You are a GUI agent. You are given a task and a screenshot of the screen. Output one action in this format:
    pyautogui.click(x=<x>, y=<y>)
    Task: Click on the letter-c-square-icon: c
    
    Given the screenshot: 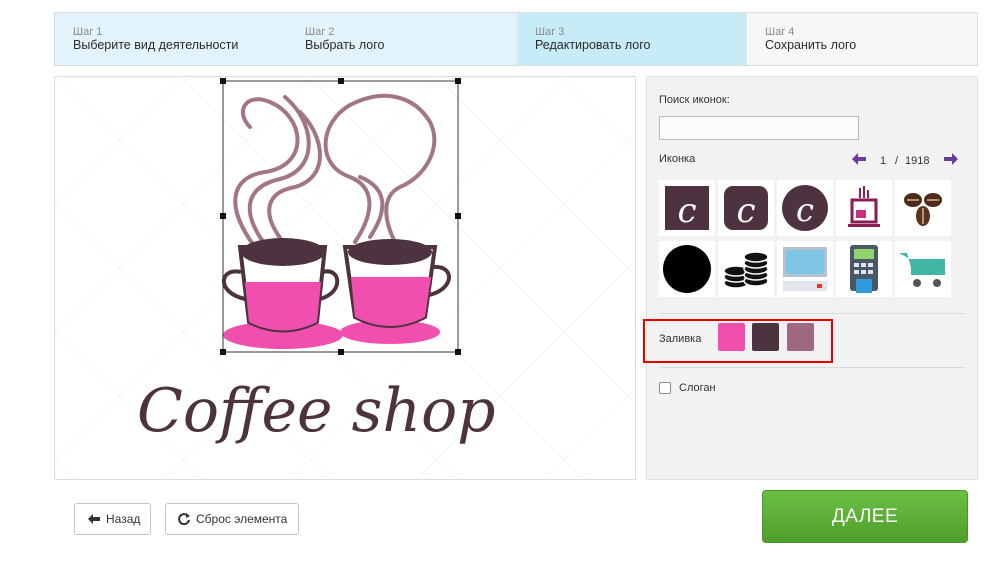 What is the action you would take?
    pyautogui.click(x=687, y=208)
    